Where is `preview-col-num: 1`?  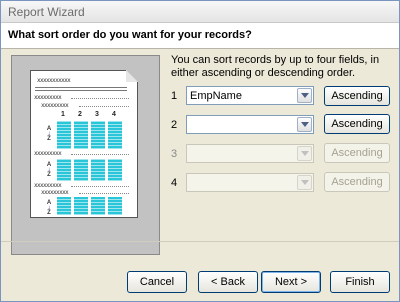 preview-col-num: 1 is located at coordinates (63, 114).